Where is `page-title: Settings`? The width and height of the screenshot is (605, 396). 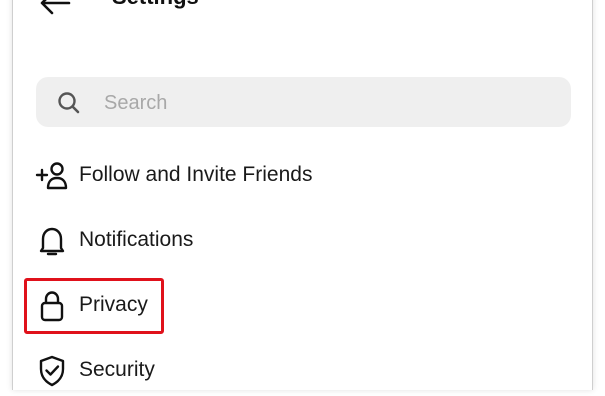
page-title: Settings is located at coordinates (155, 5).